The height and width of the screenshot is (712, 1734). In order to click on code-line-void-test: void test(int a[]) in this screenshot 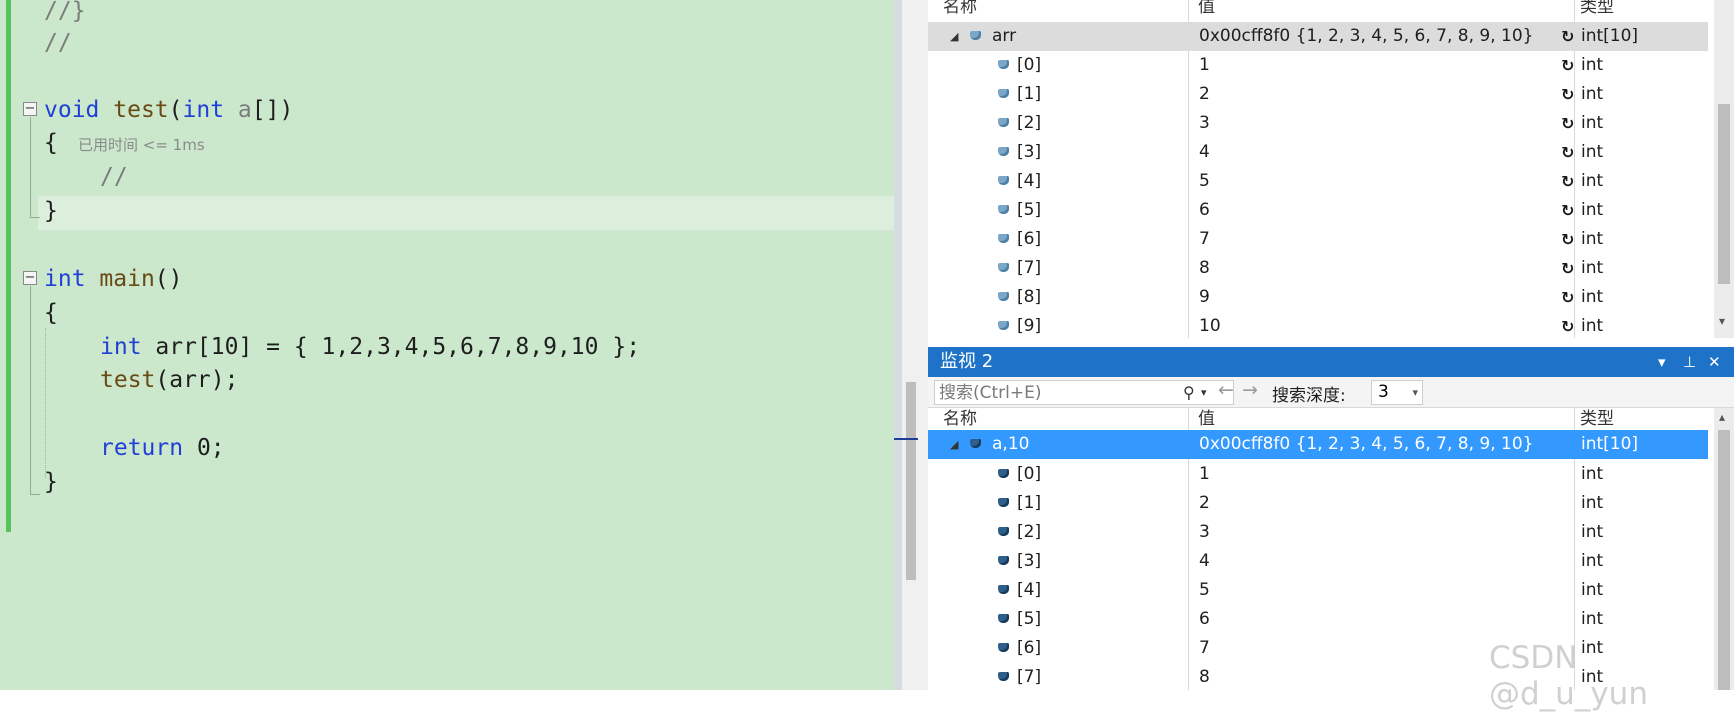, I will do `click(168, 110)`.